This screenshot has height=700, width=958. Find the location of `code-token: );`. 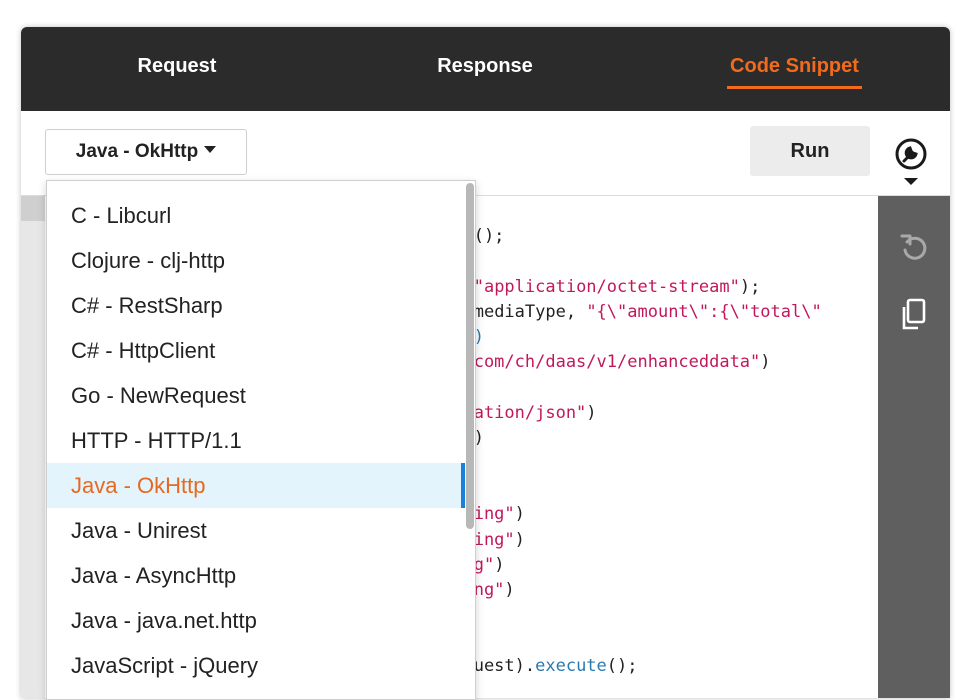

code-token: ); is located at coordinates (750, 286).